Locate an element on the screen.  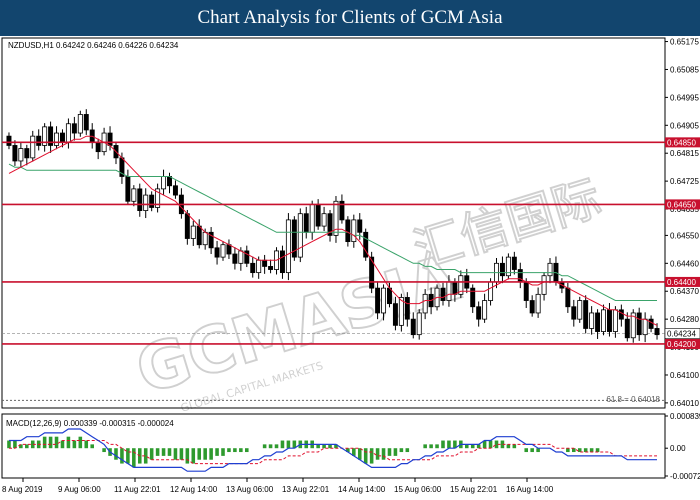
y-tick-label: 0.64815 is located at coordinates (684, 153).